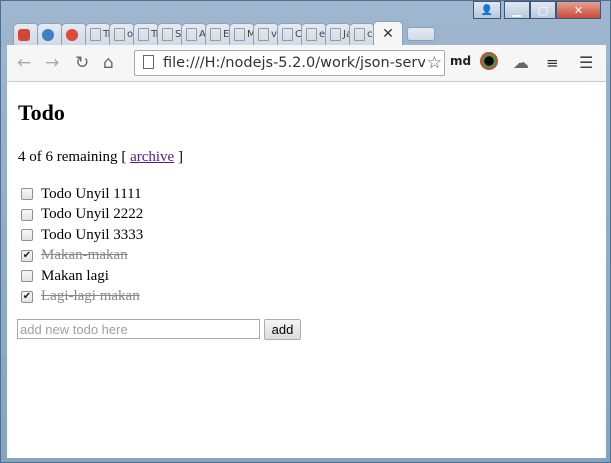 This screenshot has height=463, width=611. I want to click on todo-item: Makan lagi, so click(82, 276).